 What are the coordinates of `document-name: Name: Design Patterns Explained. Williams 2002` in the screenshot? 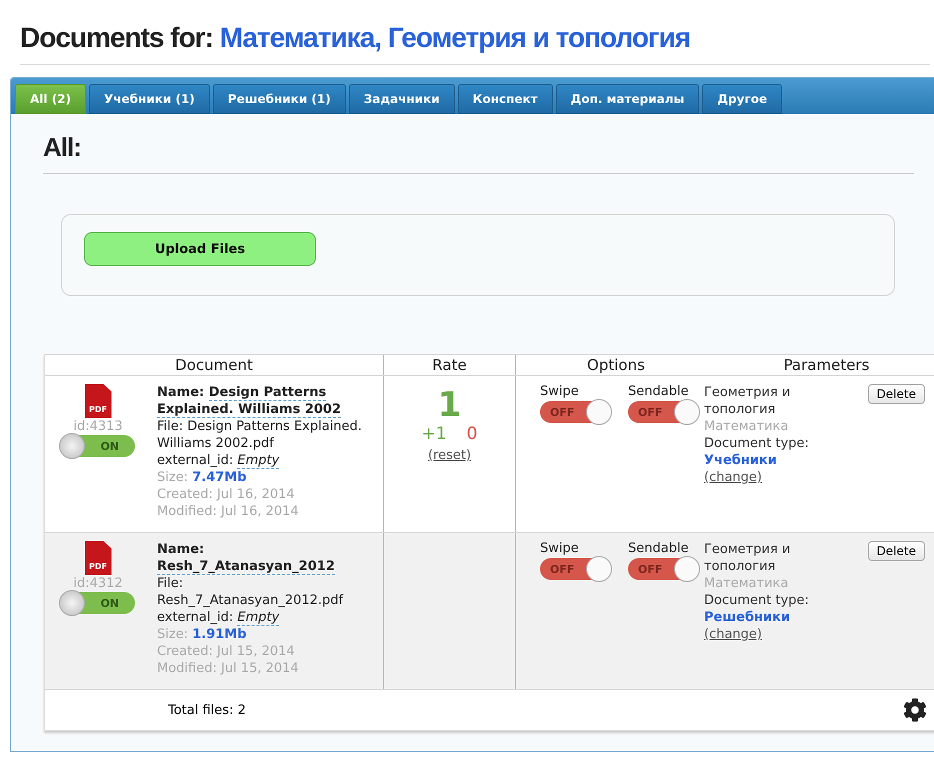 It's located at (249, 401).